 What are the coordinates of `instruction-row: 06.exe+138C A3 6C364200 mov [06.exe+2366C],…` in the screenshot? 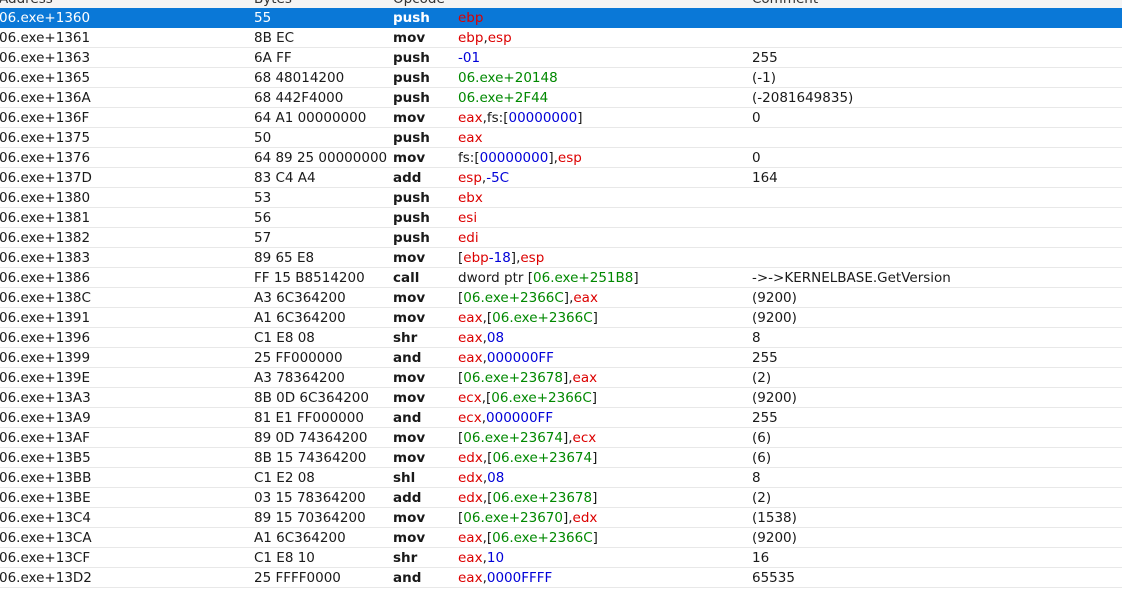 It's located at (561, 298).